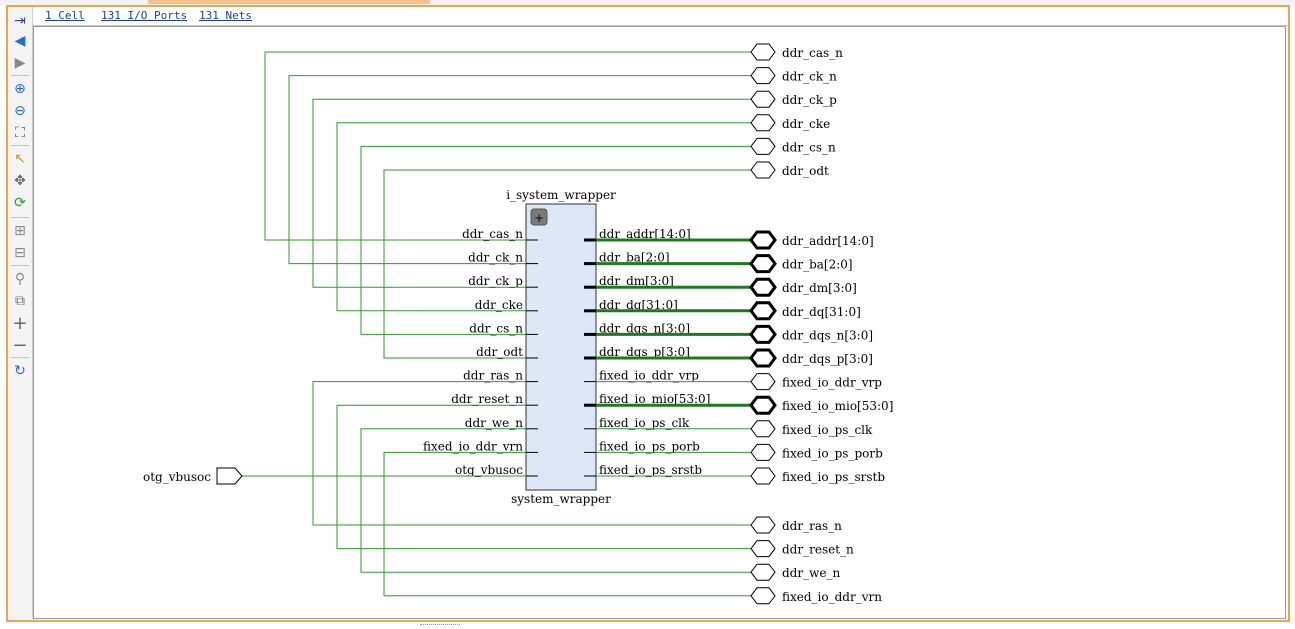  What do you see at coordinates (561, 195) in the screenshot?
I see `cell-instance-name: i_system_wrapper` at bounding box center [561, 195].